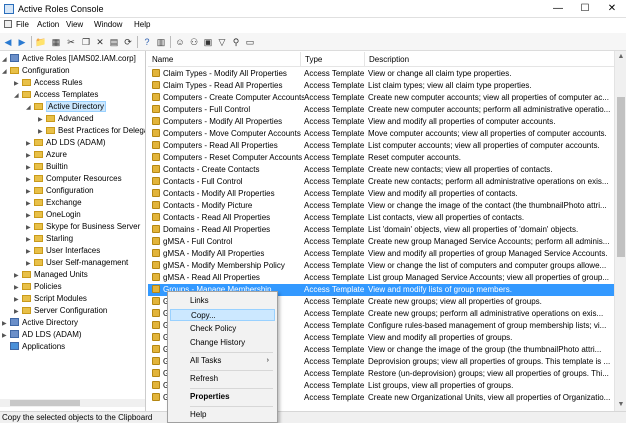 This screenshot has height=423, width=626. I want to click on maximize-button: ☐, so click(585, 9).